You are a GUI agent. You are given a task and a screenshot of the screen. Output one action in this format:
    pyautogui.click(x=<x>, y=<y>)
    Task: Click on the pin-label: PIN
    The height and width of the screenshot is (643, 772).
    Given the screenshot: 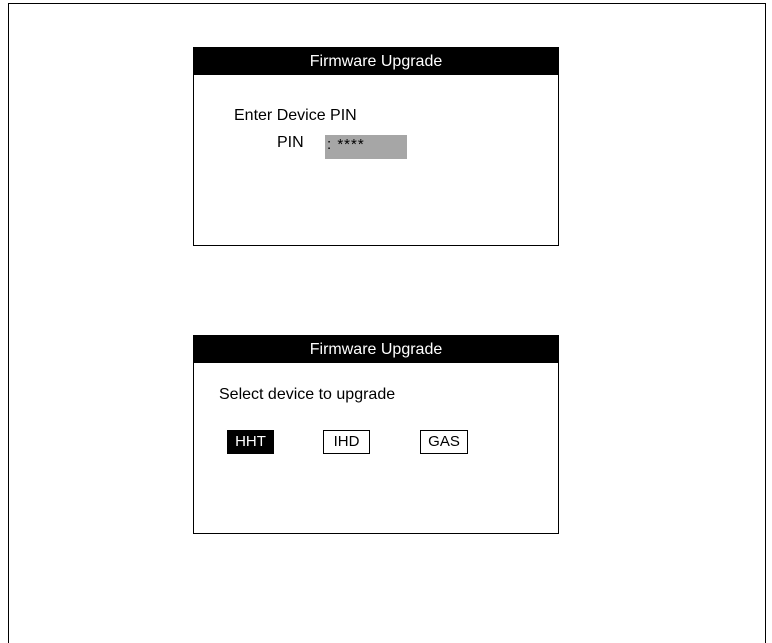 What is the action you would take?
    pyautogui.click(x=290, y=142)
    